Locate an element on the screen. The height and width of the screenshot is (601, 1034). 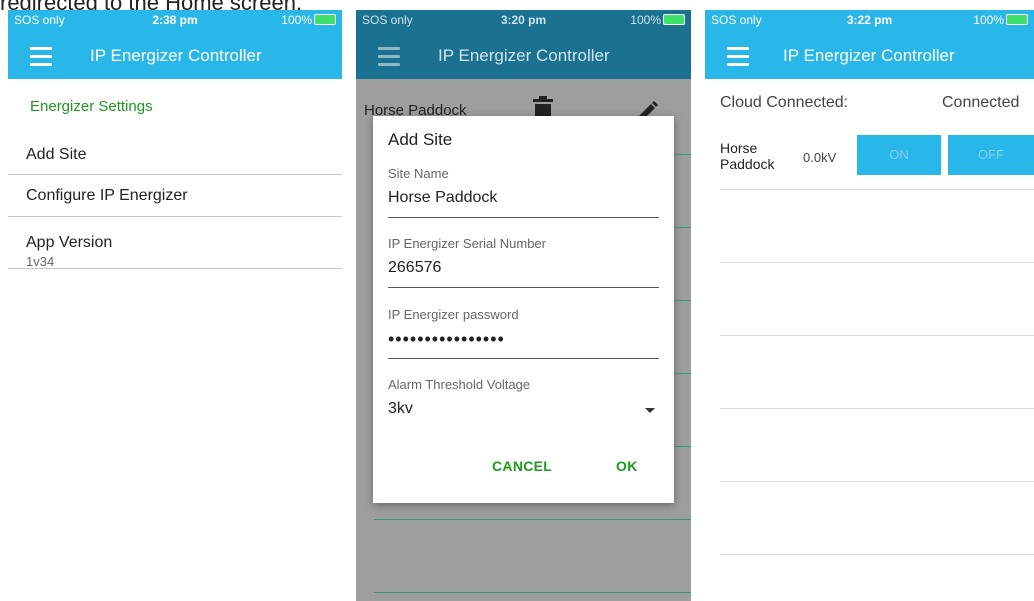
password-field: IP Energizer password •••••••••••••••• is located at coordinates (523, 333).